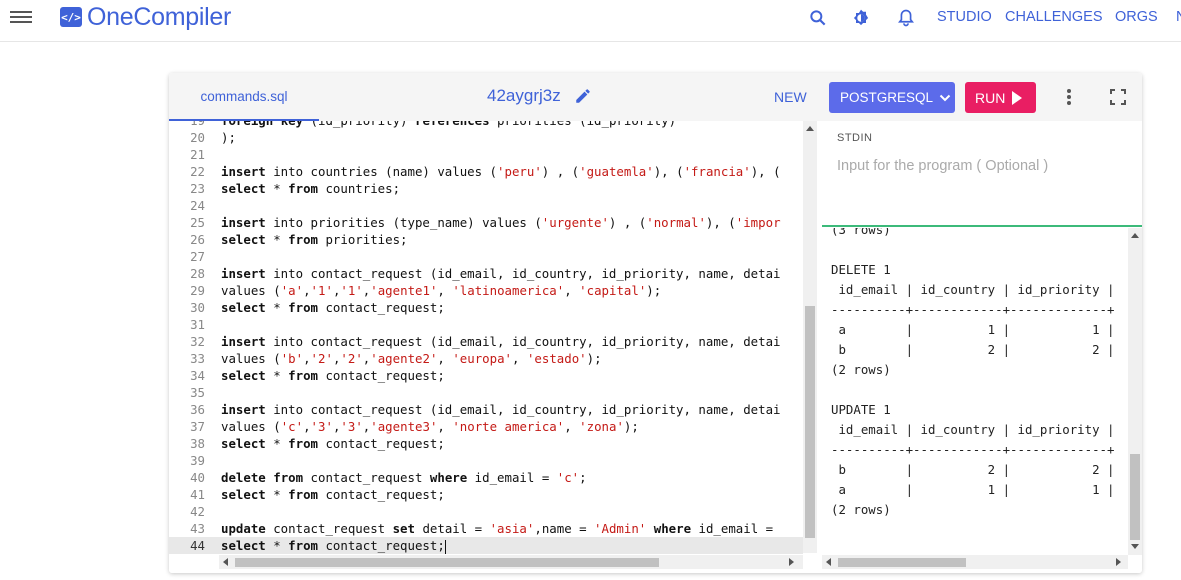  Describe the element at coordinates (244, 97) in the screenshot. I see `file-tab: commands.sql` at that location.